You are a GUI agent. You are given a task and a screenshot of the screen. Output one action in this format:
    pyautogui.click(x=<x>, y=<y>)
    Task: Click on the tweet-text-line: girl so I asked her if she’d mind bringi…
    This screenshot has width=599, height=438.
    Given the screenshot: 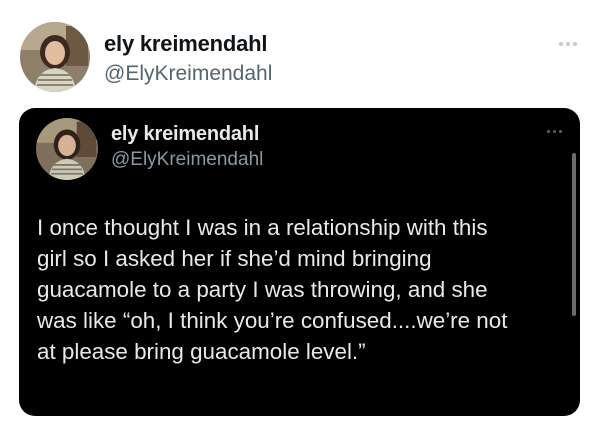 What is the action you would take?
    pyautogui.click(x=234, y=258)
    